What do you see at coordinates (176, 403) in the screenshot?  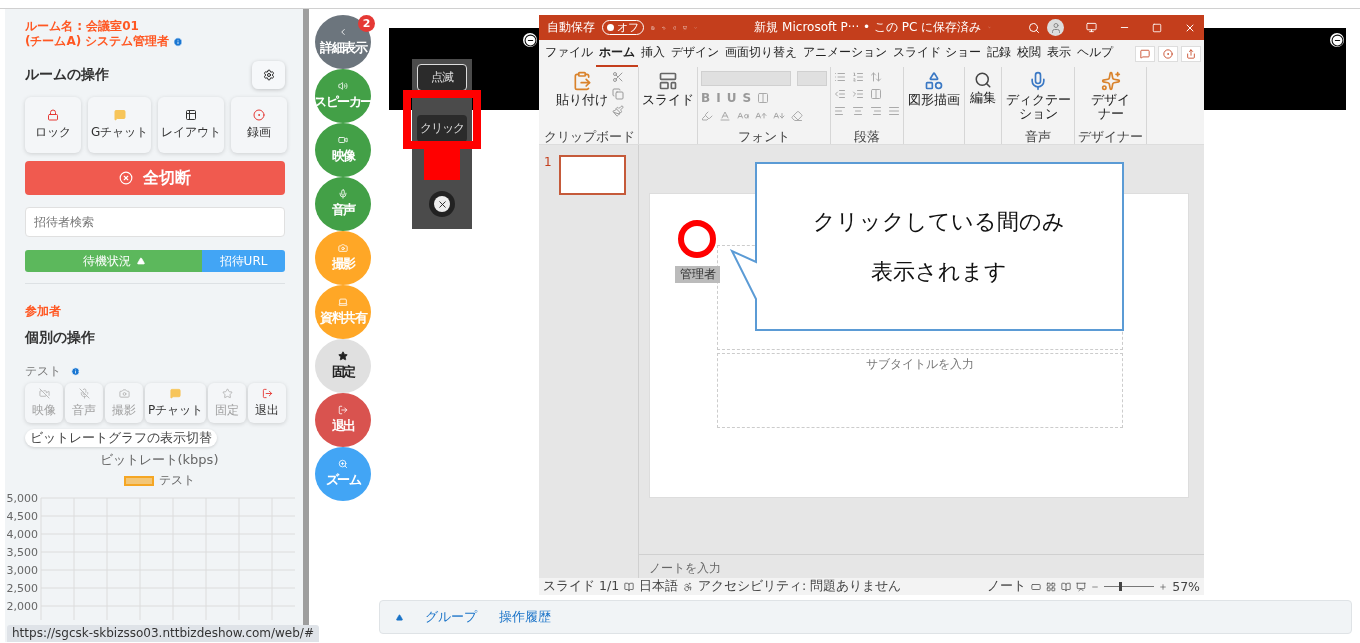 I see `participant-action-button: Pチャット` at bounding box center [176, 403].